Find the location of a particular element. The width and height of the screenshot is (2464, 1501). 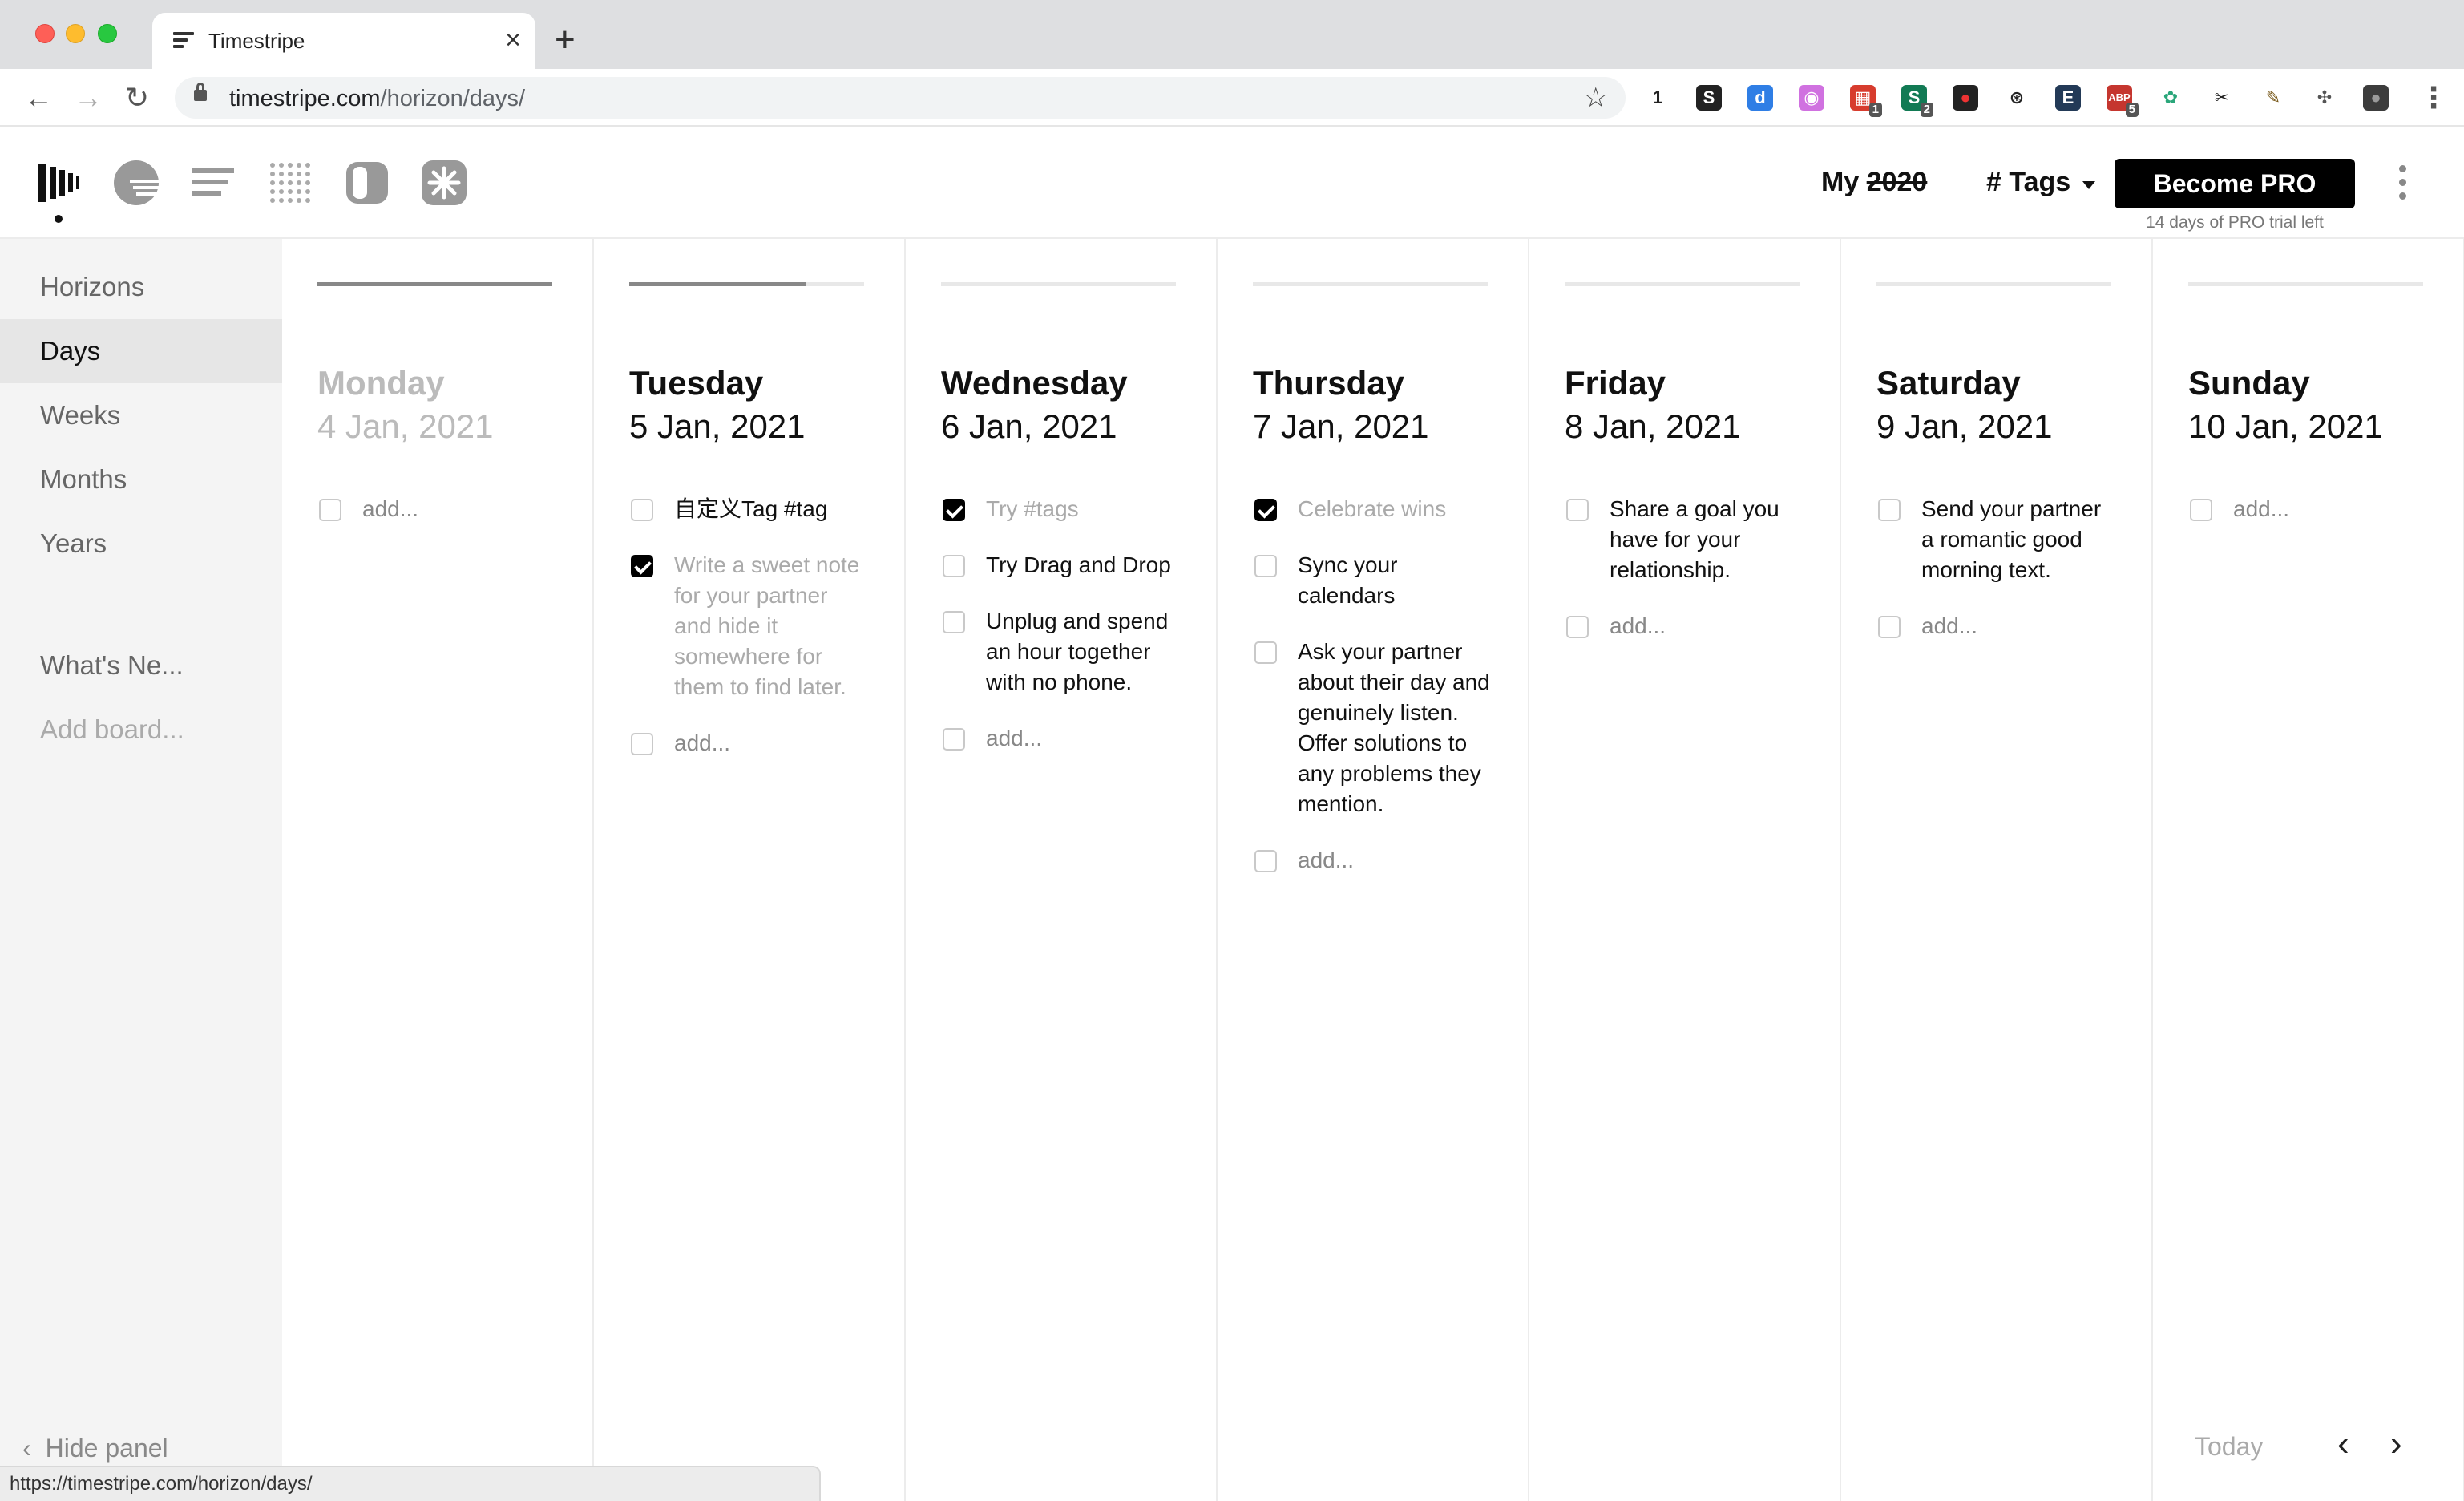

horizons-view-icon is located at coordinates (136, 183).